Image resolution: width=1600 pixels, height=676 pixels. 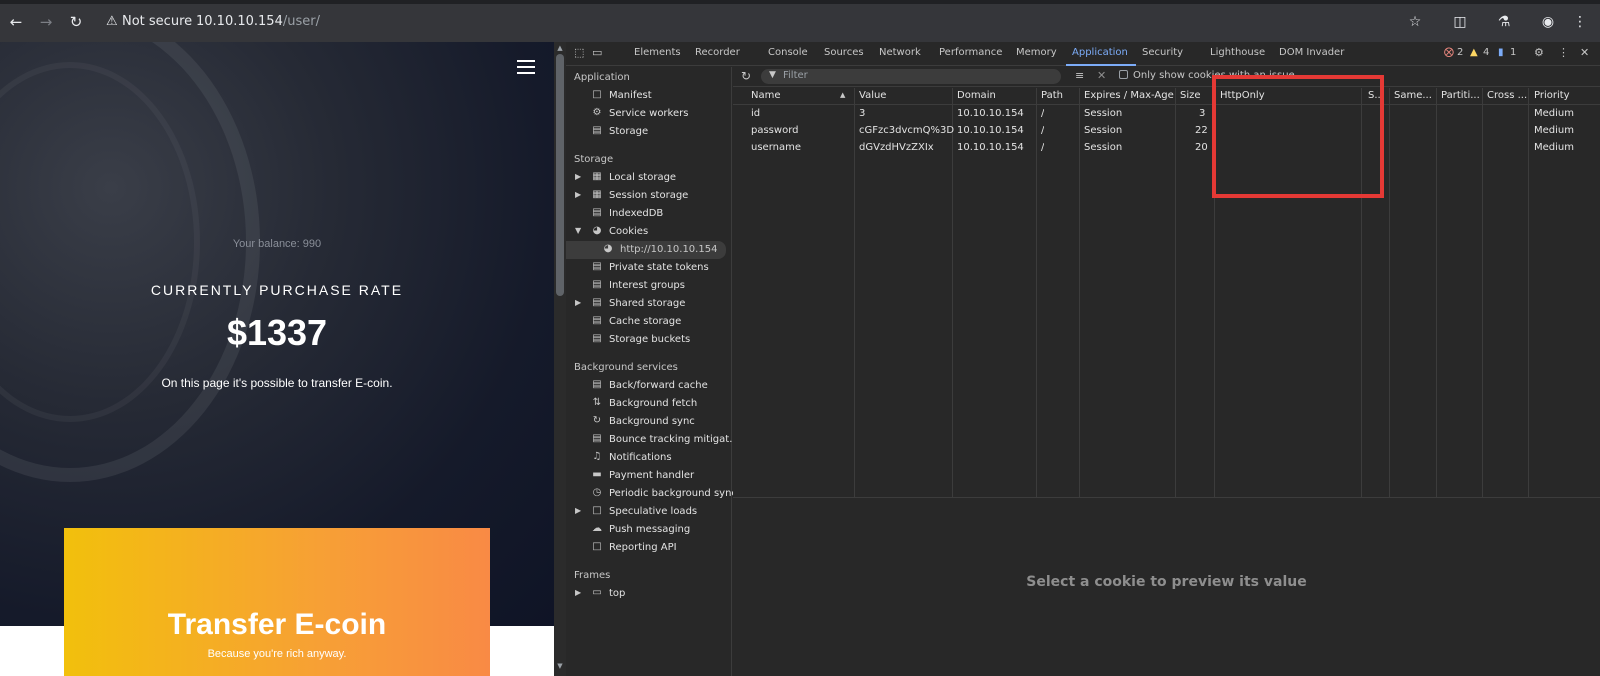 I want to click on address-bar: ⚠ Not secure 10.10.10.154/user/, so click(x=750, y=22).